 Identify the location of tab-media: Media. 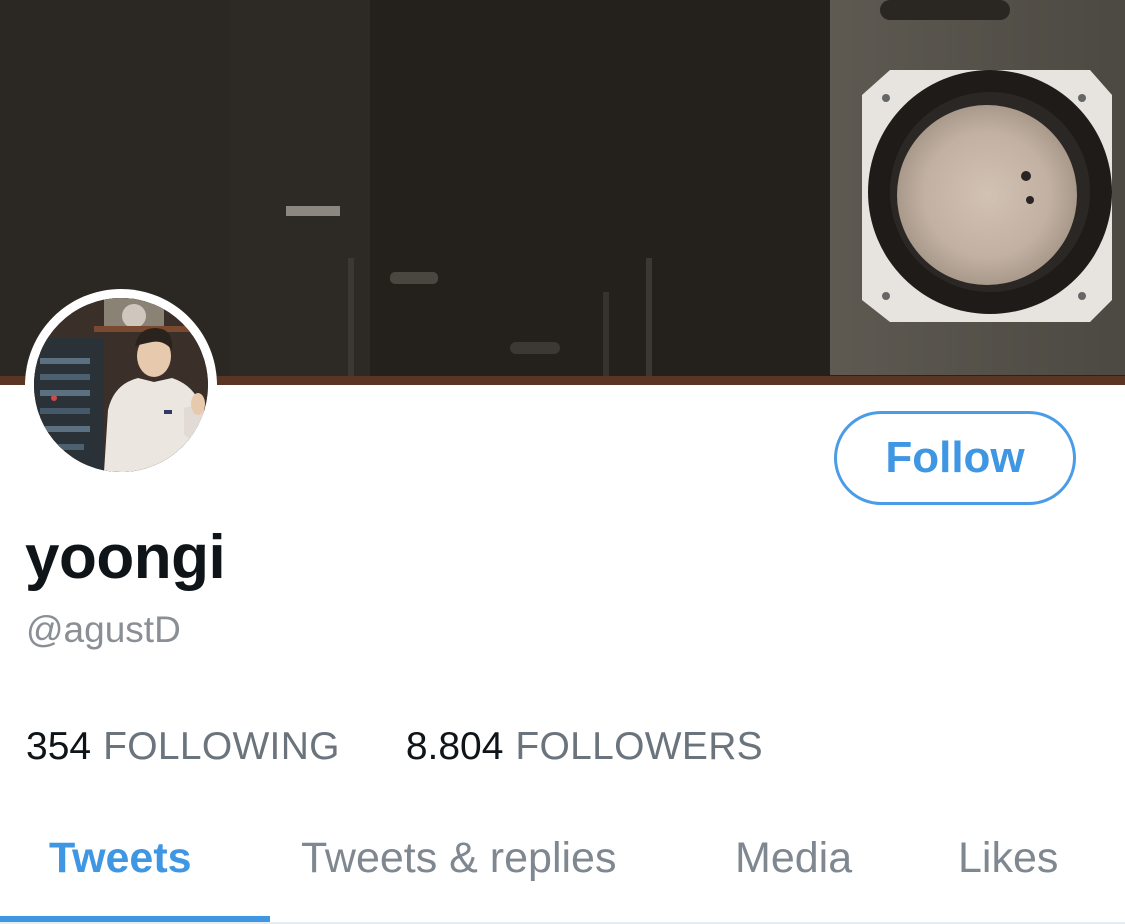
(793, 858).